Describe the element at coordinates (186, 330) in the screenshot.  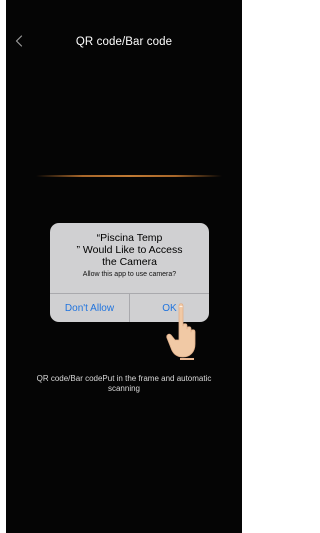
I see `pointing-hand-icon` at that location.